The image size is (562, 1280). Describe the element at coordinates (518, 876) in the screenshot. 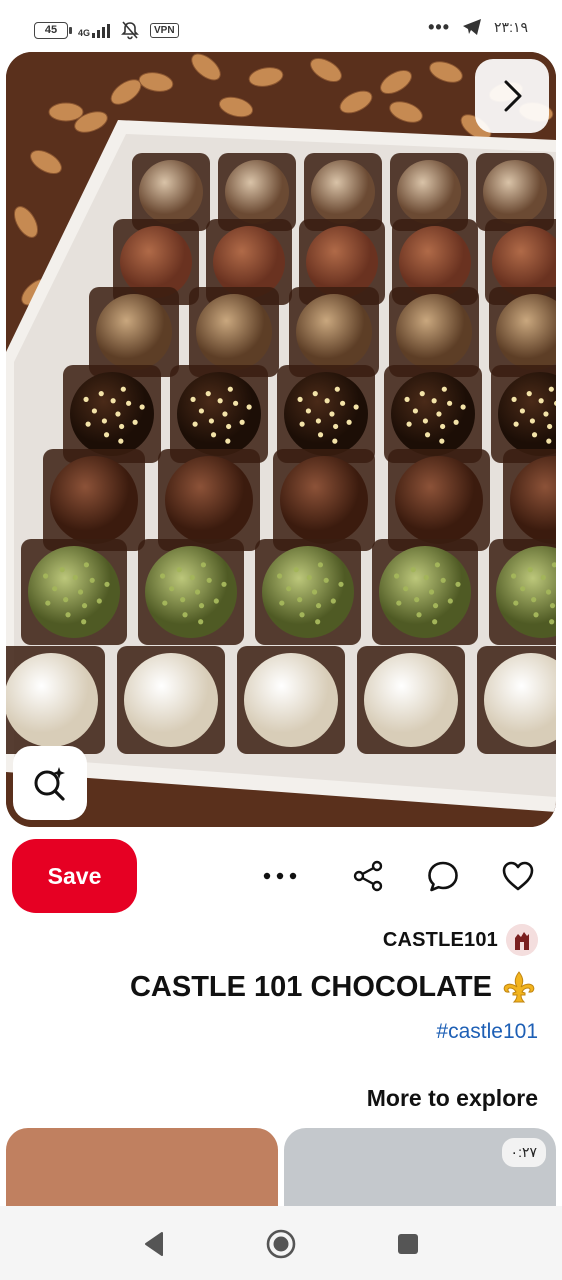

I see `like-button` at that location.